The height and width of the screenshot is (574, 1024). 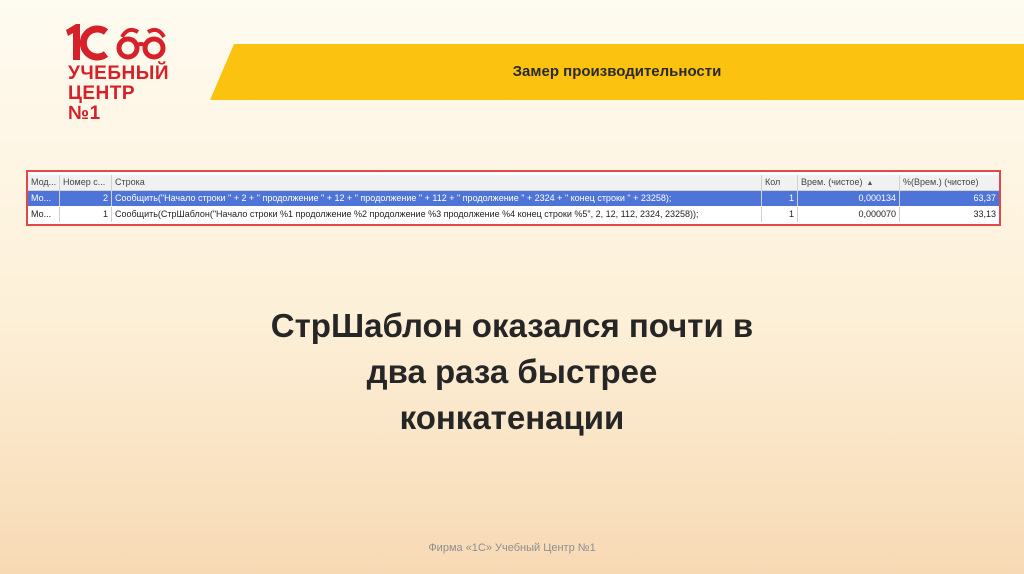 I want to click on main-line1: СтрШаблон оказался почти в, so click(x=512, y=325).